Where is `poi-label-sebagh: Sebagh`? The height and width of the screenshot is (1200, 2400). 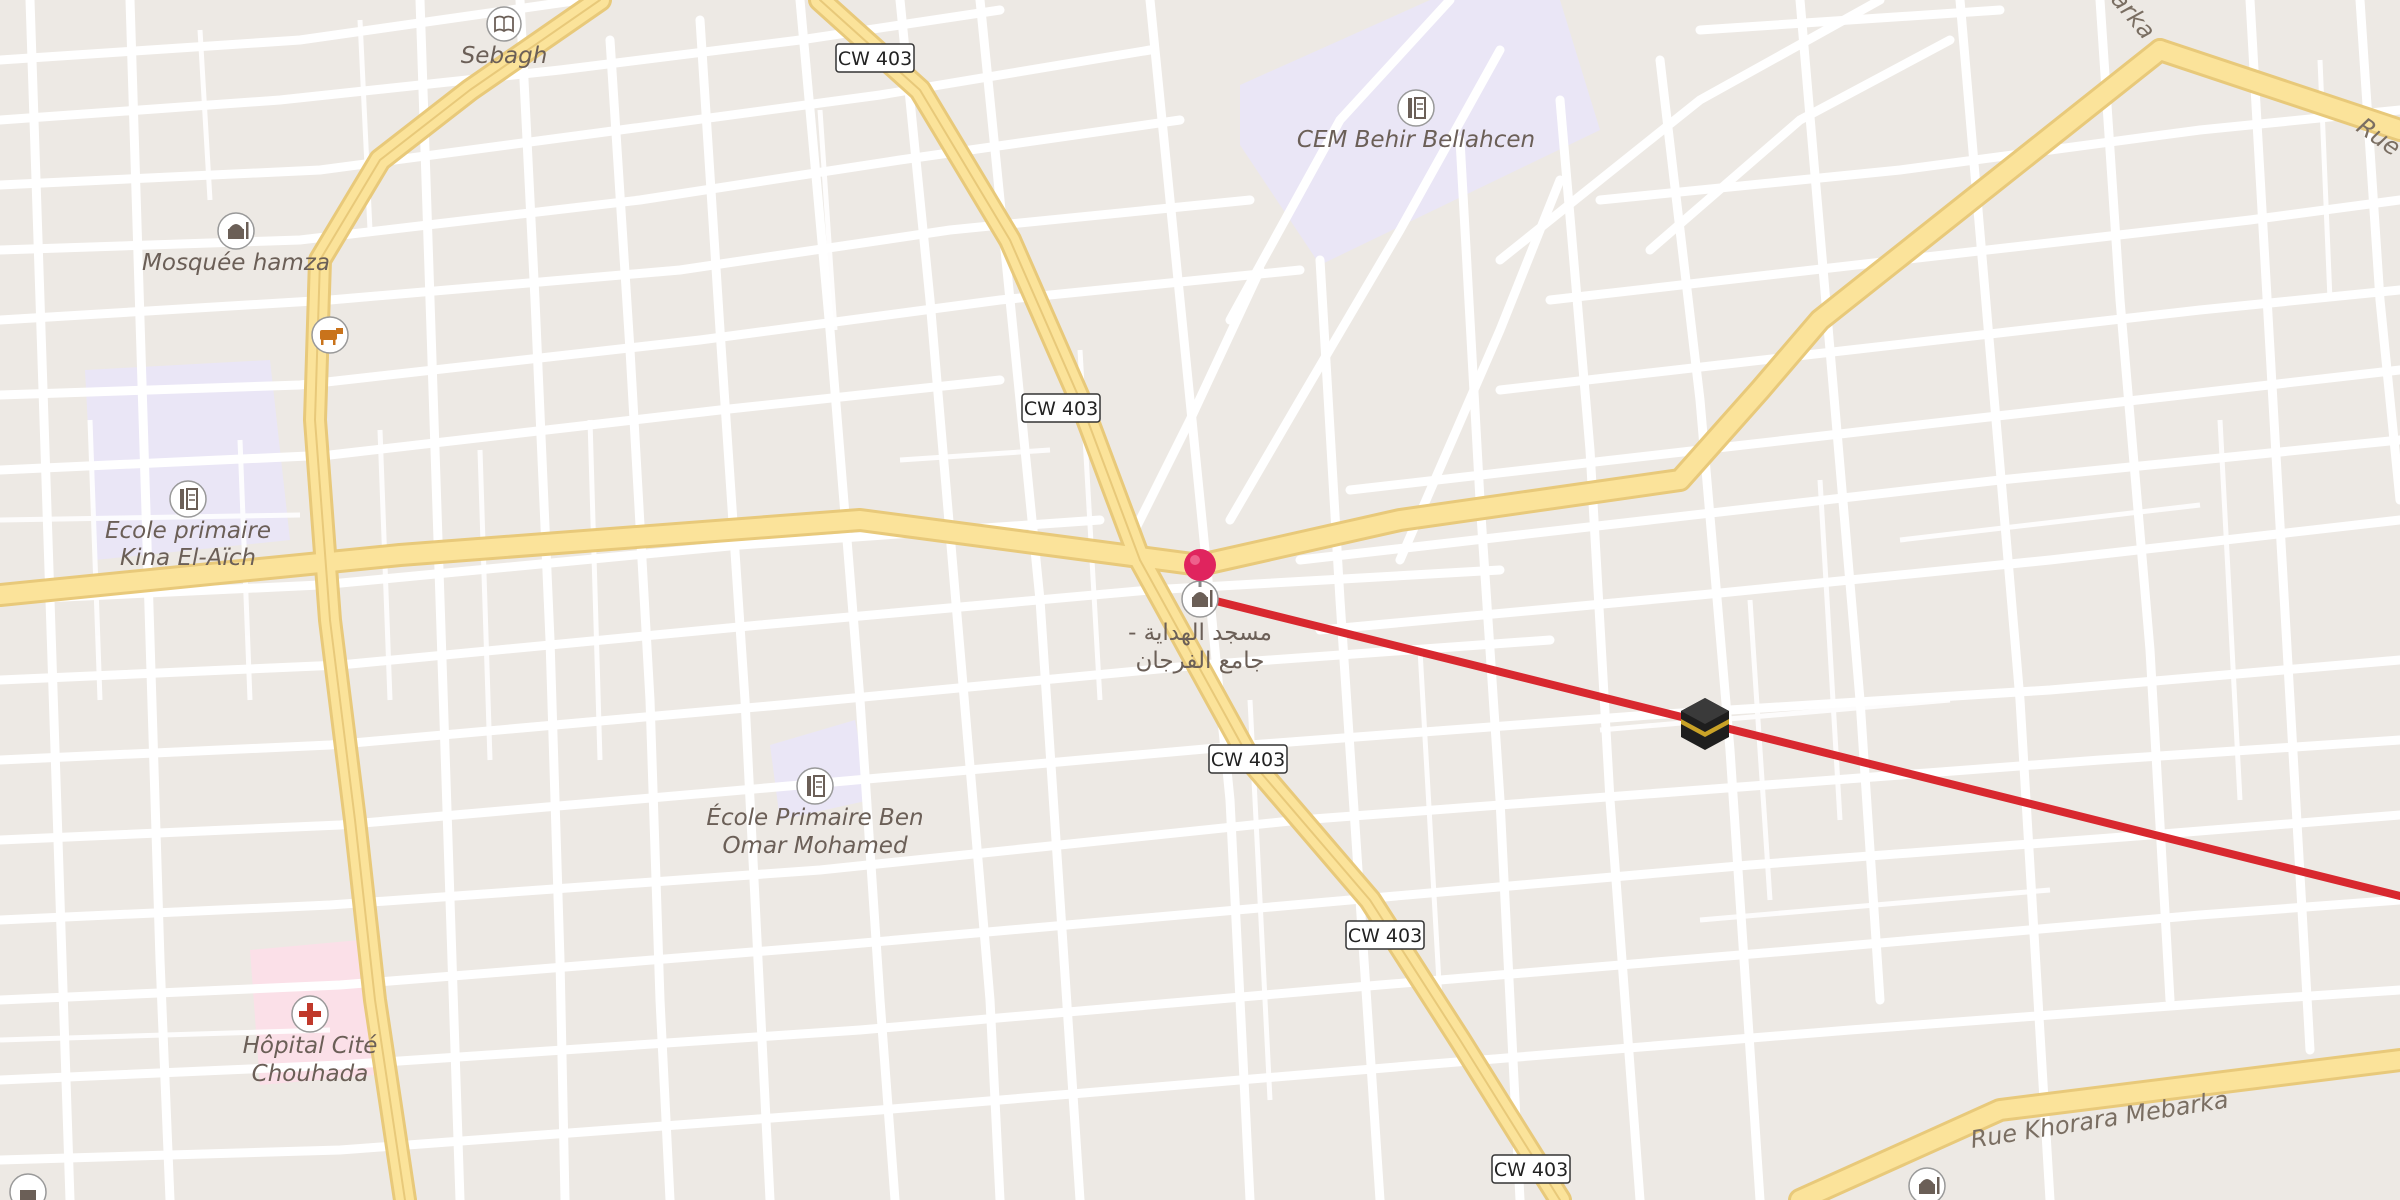 poi-label-sebagh: Sebagh is located at coordinates (504, 56).